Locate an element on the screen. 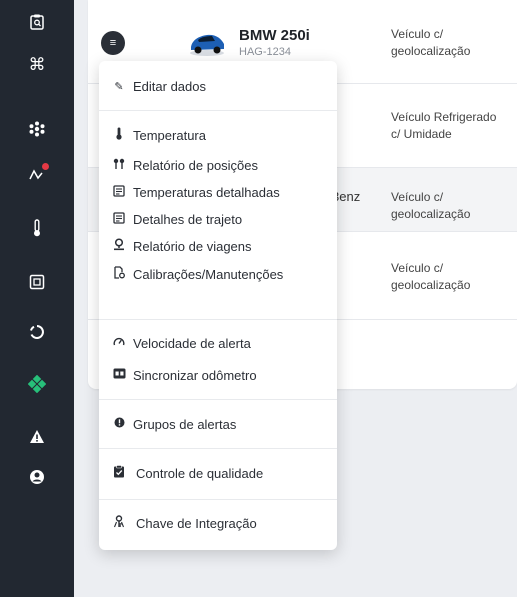 This screenshot has height=597, width=517. notification-dot is located at coordinates (45, 166).